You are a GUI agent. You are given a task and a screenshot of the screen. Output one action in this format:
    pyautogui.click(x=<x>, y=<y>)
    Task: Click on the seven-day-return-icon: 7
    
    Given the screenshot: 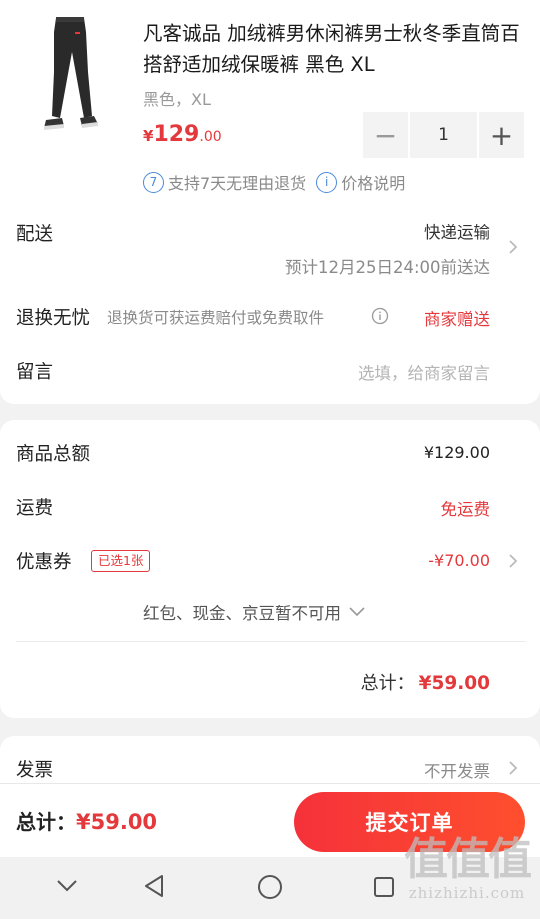 What is the action you would take?
    pyautogui.click(x=153, y=182)
    